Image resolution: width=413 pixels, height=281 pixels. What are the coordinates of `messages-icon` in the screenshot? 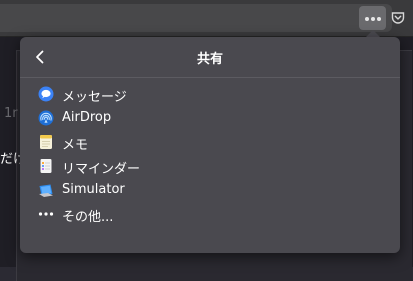 It's located at (46, 94).